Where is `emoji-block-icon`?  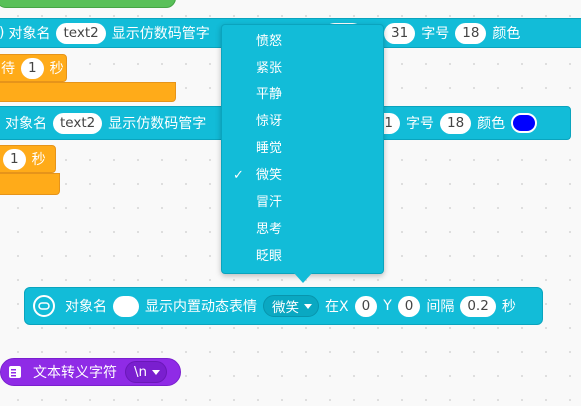 emoji-block-icon is located at coordinates (44, 306).